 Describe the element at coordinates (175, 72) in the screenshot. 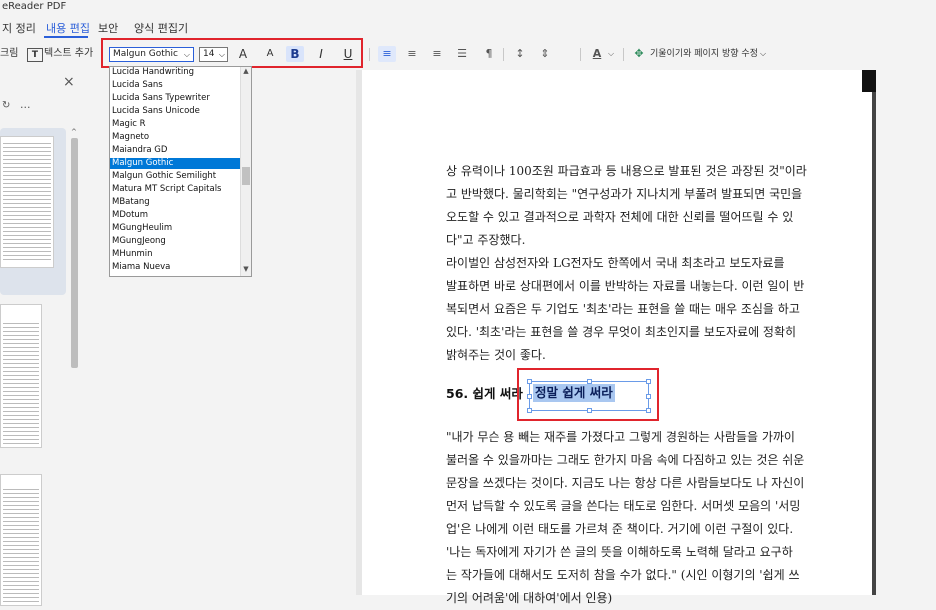

I see `font-option: Lucida Handwriting` at that location.